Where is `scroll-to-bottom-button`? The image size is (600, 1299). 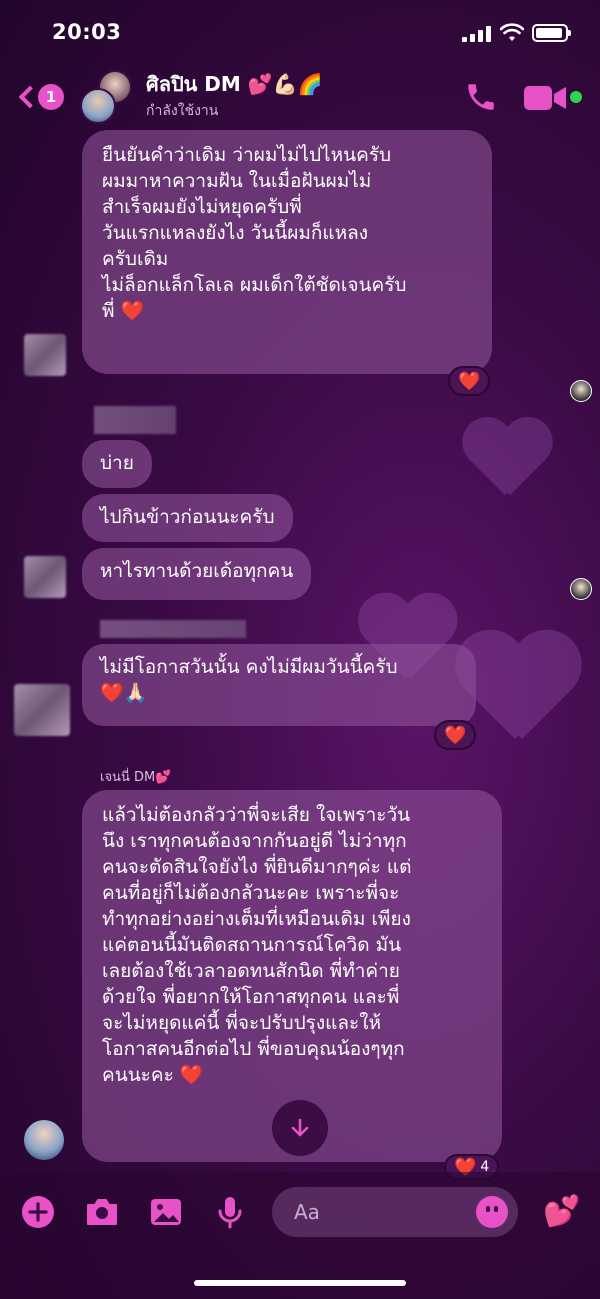 scroll-to-bottom-button is located at coordinates (300, 1128).